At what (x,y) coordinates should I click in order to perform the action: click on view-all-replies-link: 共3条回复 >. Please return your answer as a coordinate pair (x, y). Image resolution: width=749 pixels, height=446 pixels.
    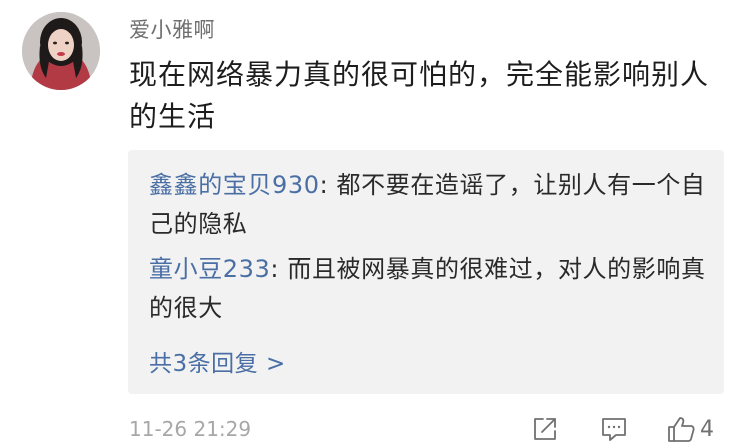
    Looking at the image, I should click on (217, 361).